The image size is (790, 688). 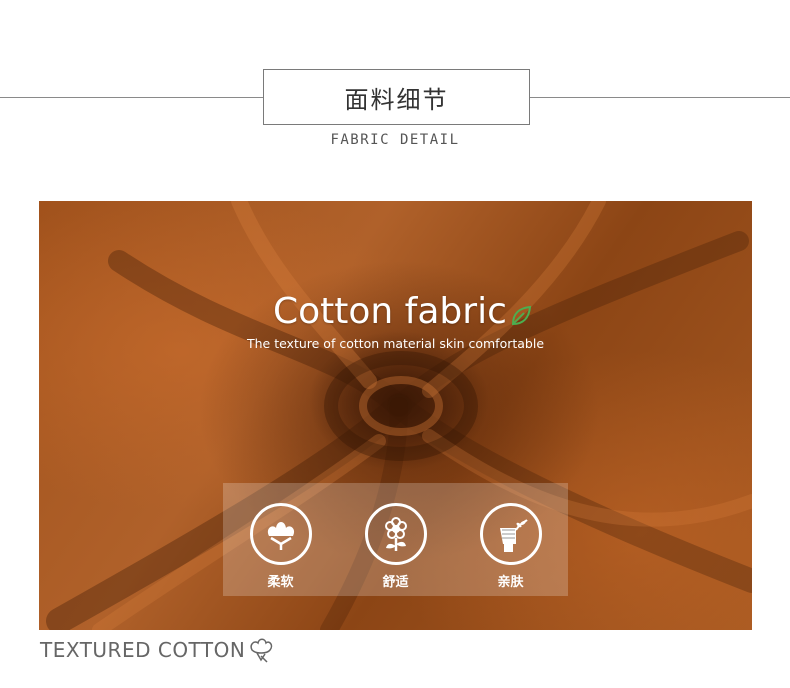 I want to click on cotton-boll-icon, so click(x=280, y=534).